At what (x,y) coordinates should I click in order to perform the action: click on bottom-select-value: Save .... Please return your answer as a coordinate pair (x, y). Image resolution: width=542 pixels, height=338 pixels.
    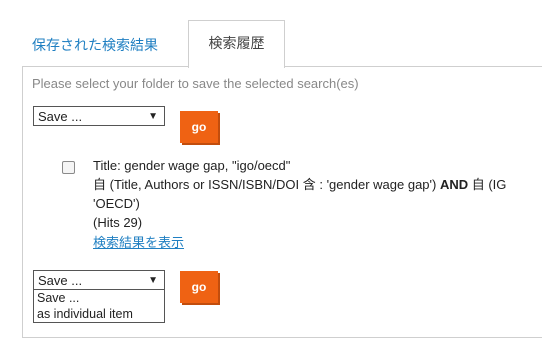
    Looking at the image, I should click on (60, 280).